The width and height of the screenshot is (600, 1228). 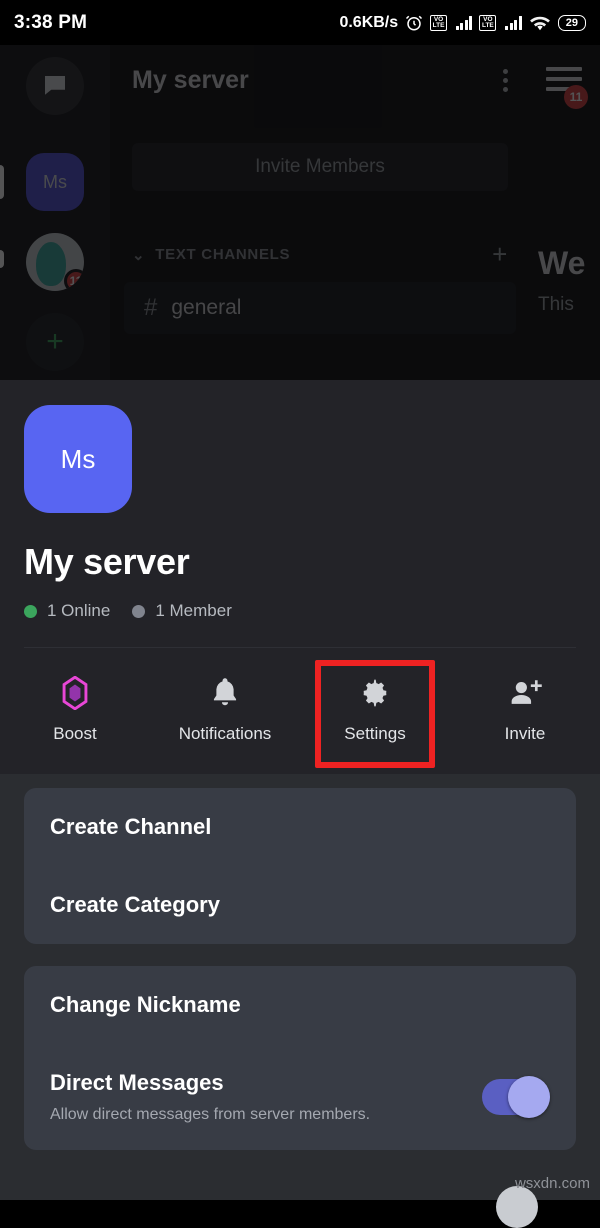 I want to click on change-nickname-text: Change Nickname, so click(x=300, y=1005).